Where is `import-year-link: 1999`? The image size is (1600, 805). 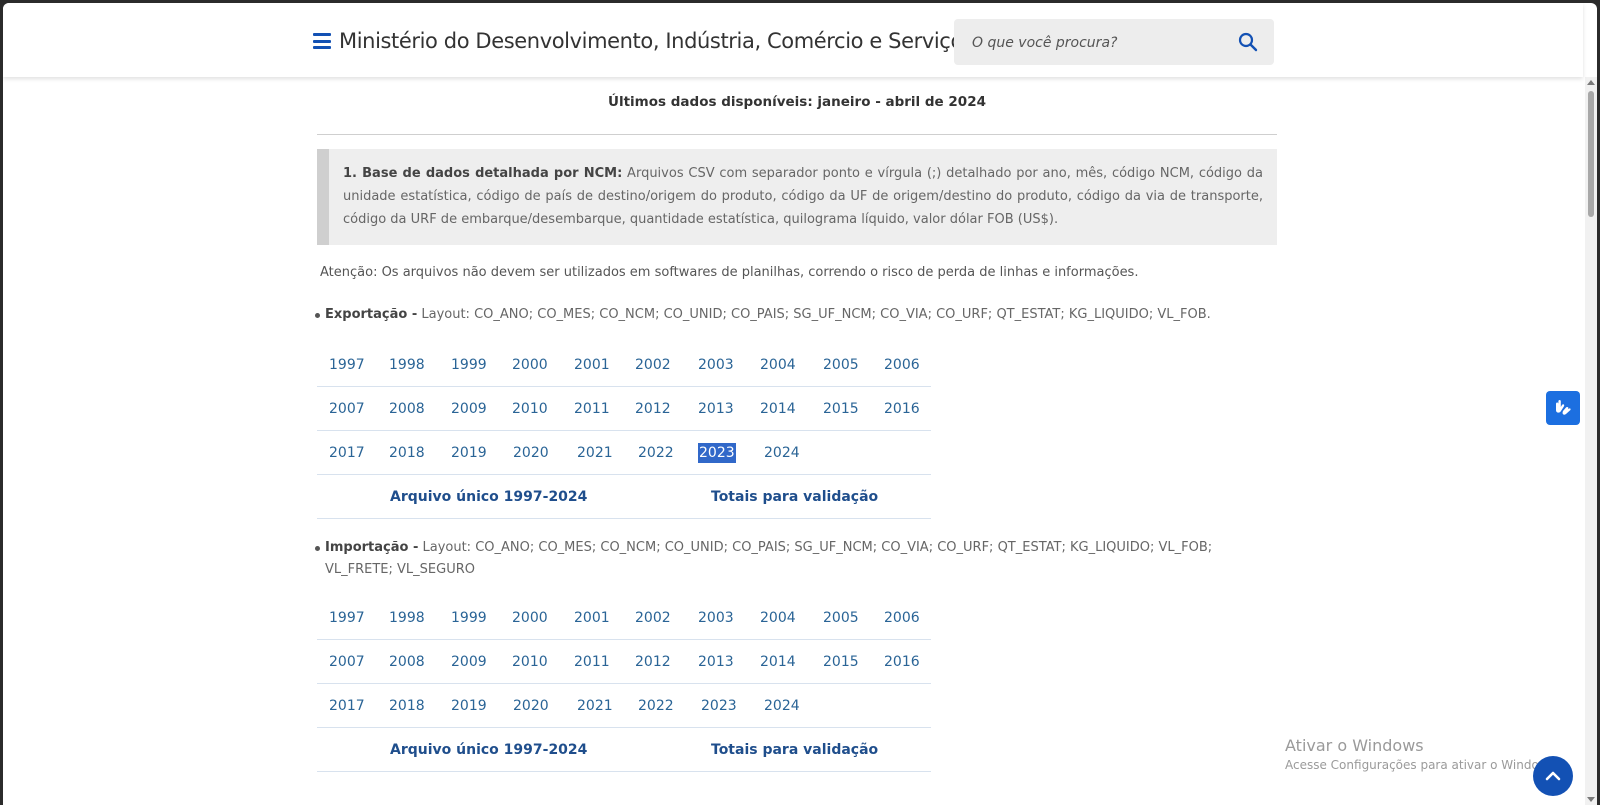
import-year-link: 1999 is located at coordinates (469, 618).